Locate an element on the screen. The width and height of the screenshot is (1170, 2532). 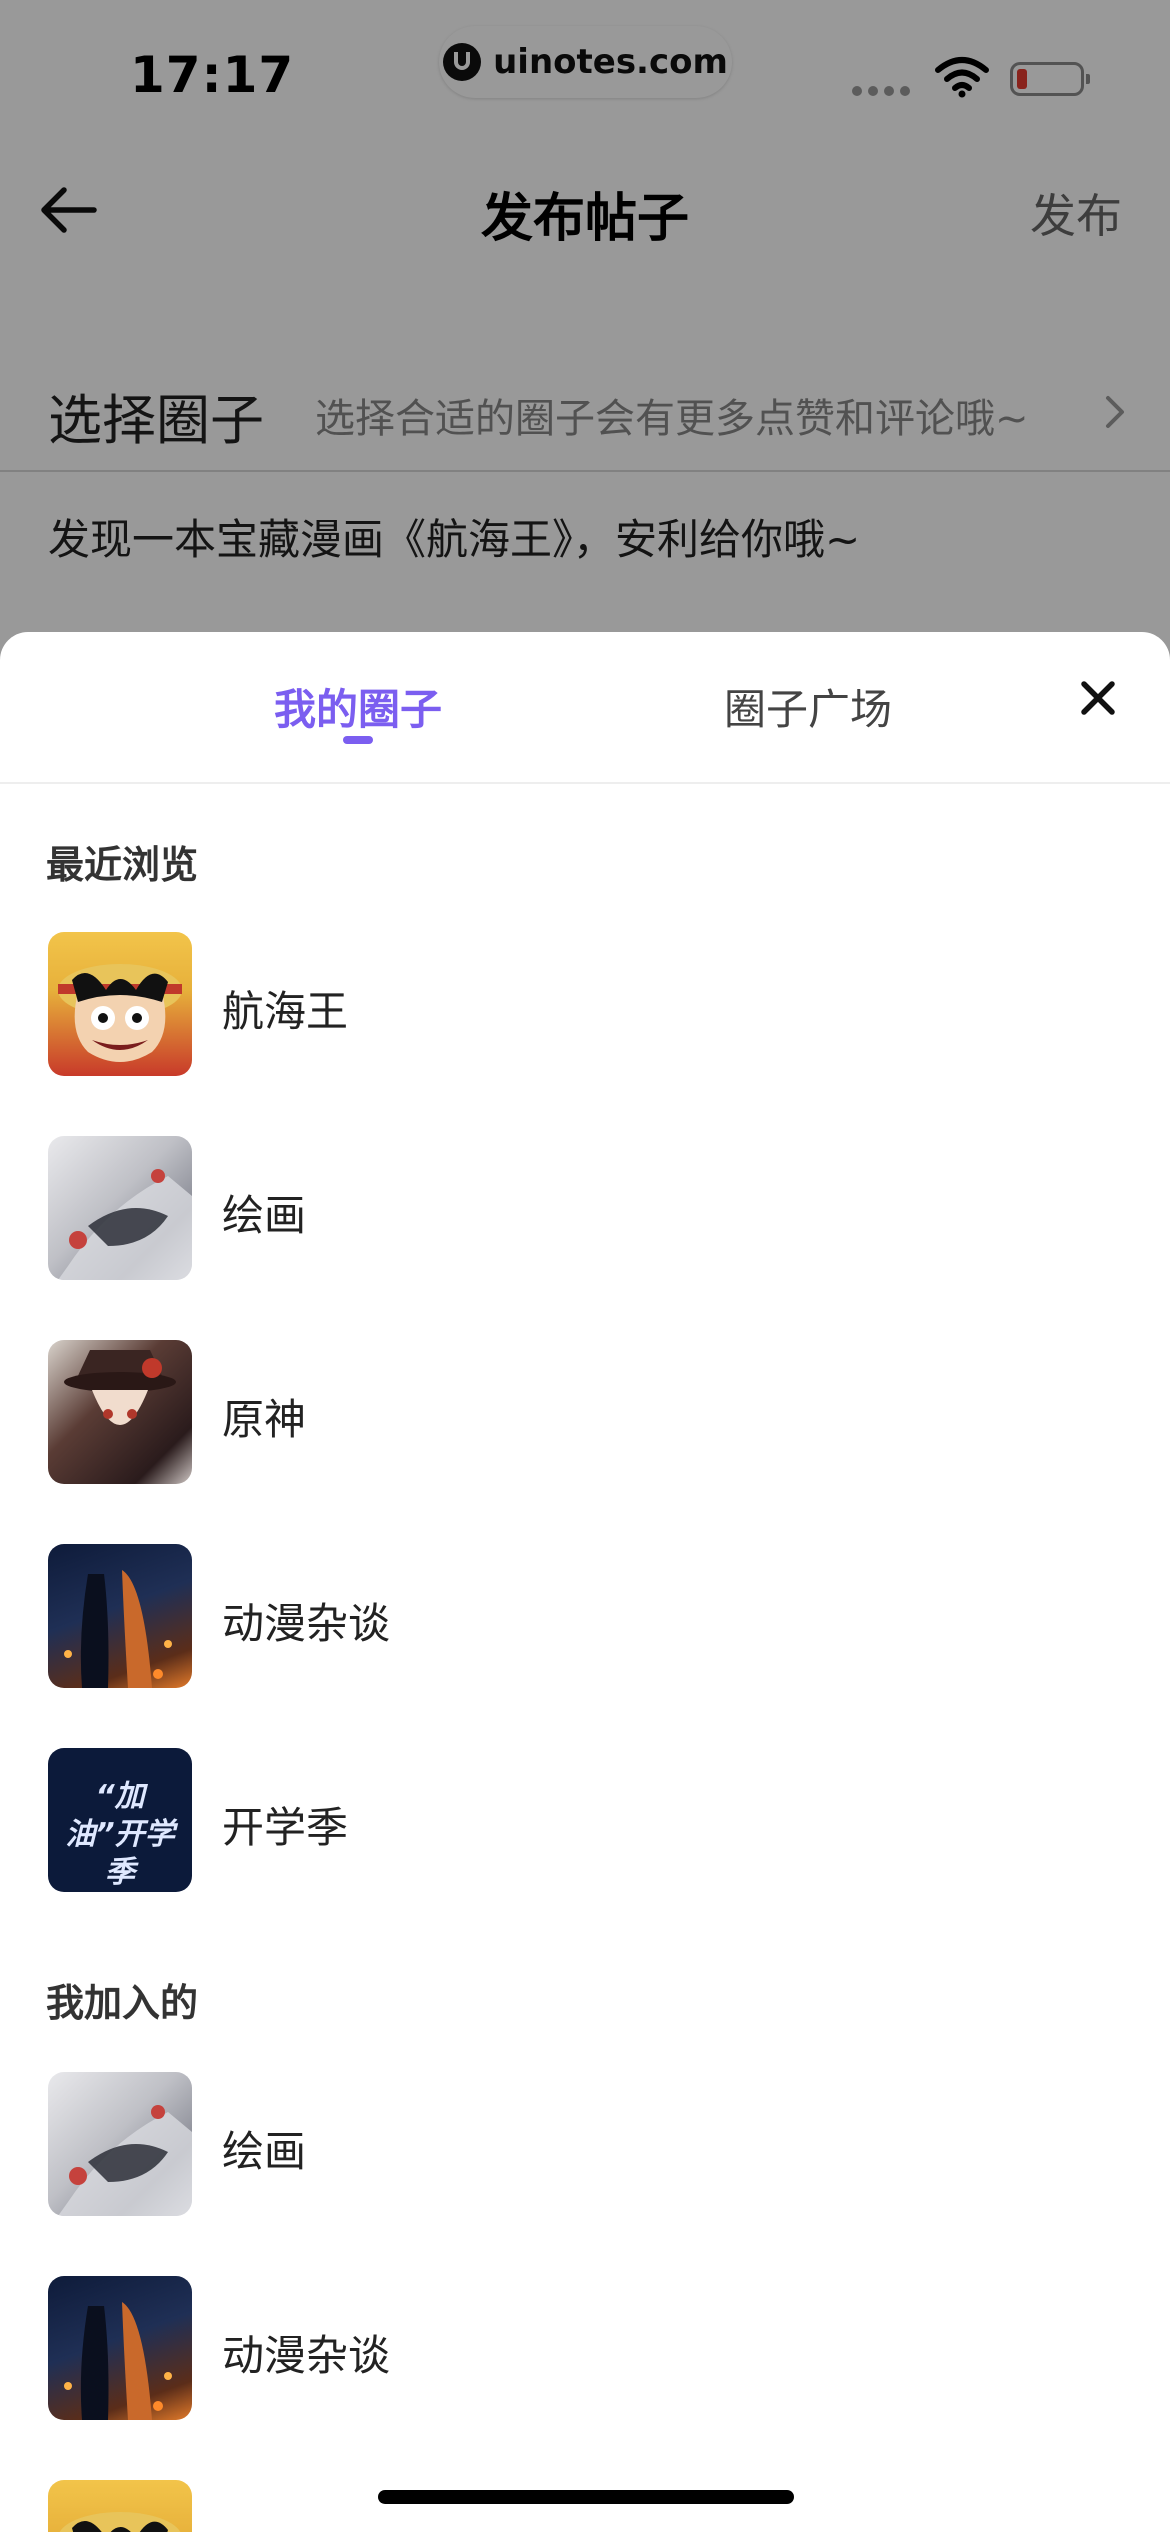
section-joined-title: 我加入的 is located at coordinates (122, 2003).